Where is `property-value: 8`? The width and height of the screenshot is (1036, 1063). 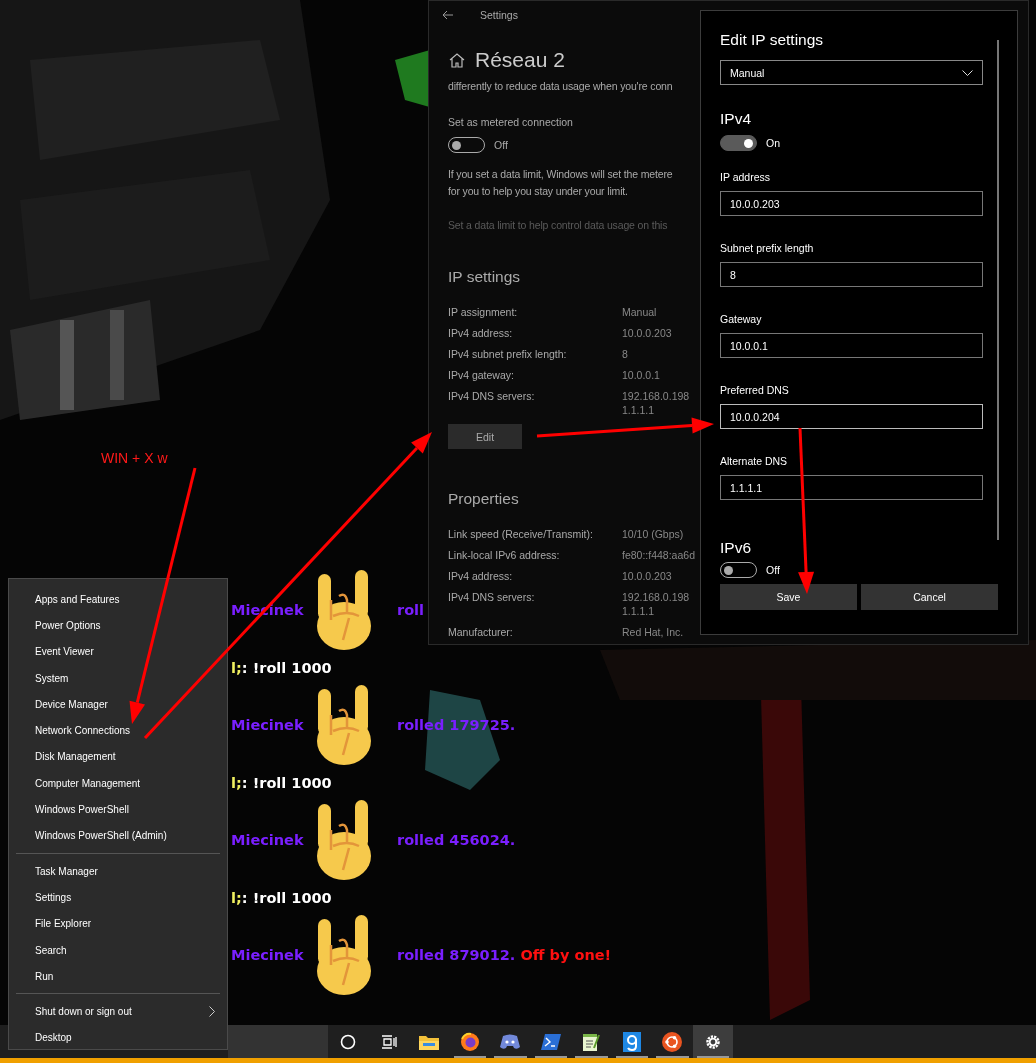
property-value: 8 is located at coordinates (625, 354).